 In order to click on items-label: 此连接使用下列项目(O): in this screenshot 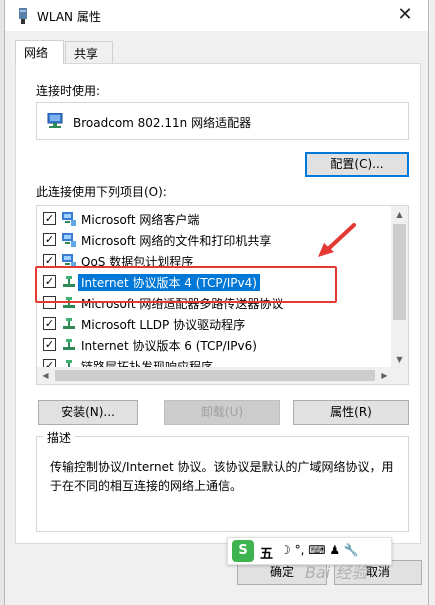, I will do `click(101, 192)`.